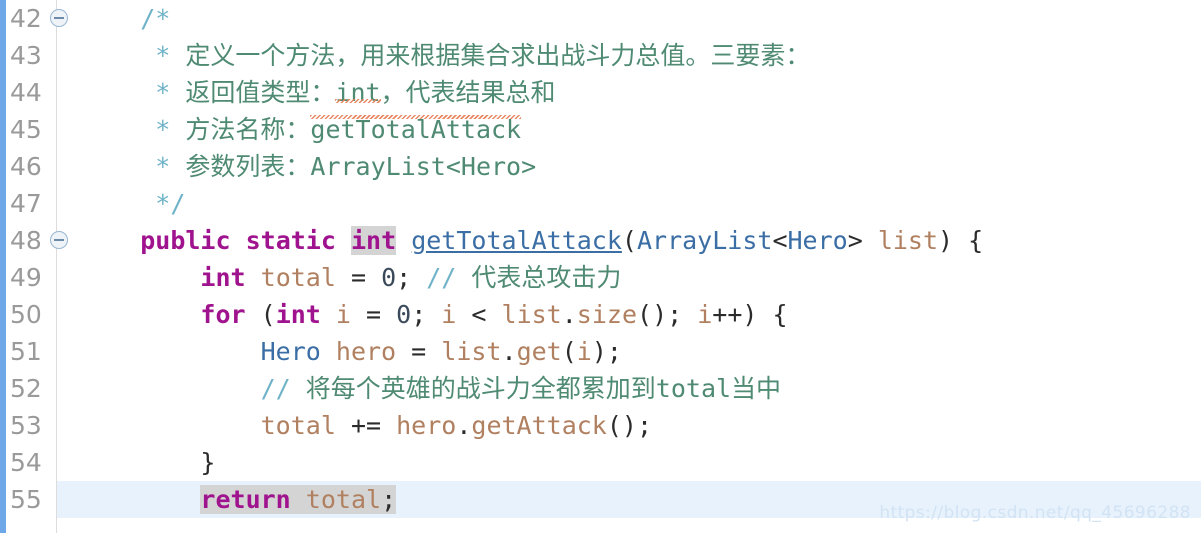 The image size is (1201, 533). Describe the element at coordinates (539, 277) in the screenshot. I see `code-token: 代表总攻击力` at that location.